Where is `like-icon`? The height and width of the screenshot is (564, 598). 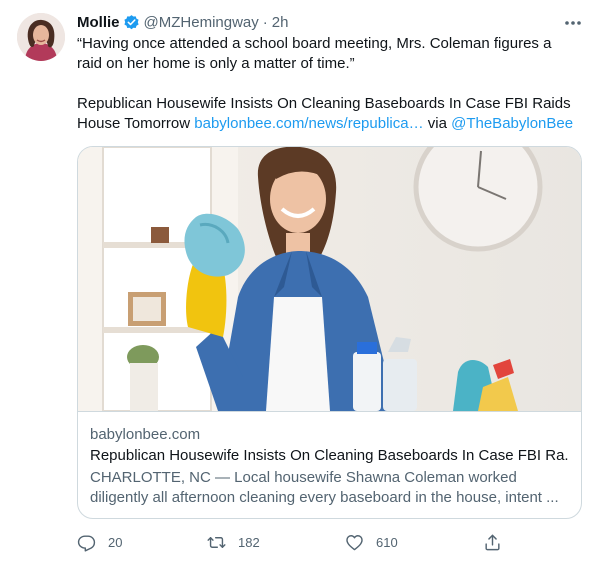 like-icon is located at coordinates (354, 542).